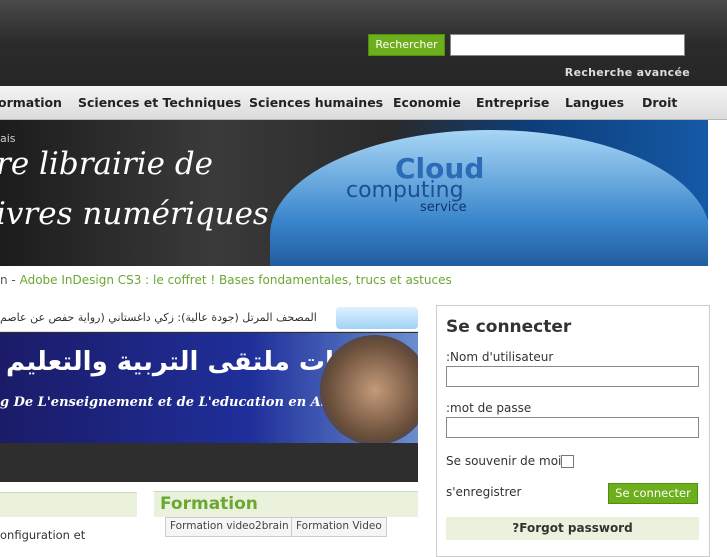 This screenshot has width=727, height=557. What do you see at coordinates (134, 214) in the screenshot?
I see `banner-title-line2: ivres numériques` at bounding box center [134, 214].